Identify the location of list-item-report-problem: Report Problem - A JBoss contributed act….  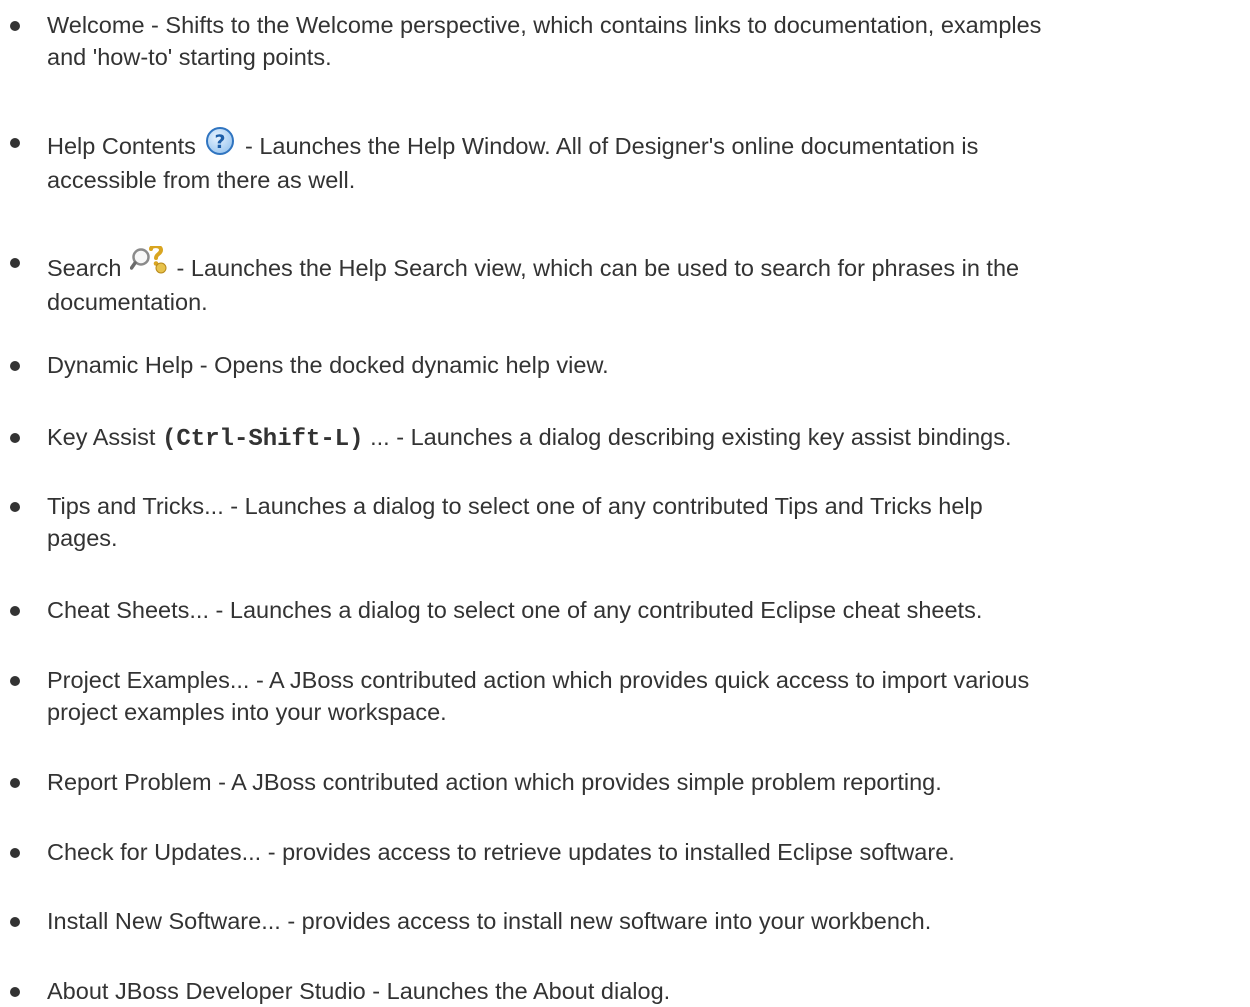
(628, 782).